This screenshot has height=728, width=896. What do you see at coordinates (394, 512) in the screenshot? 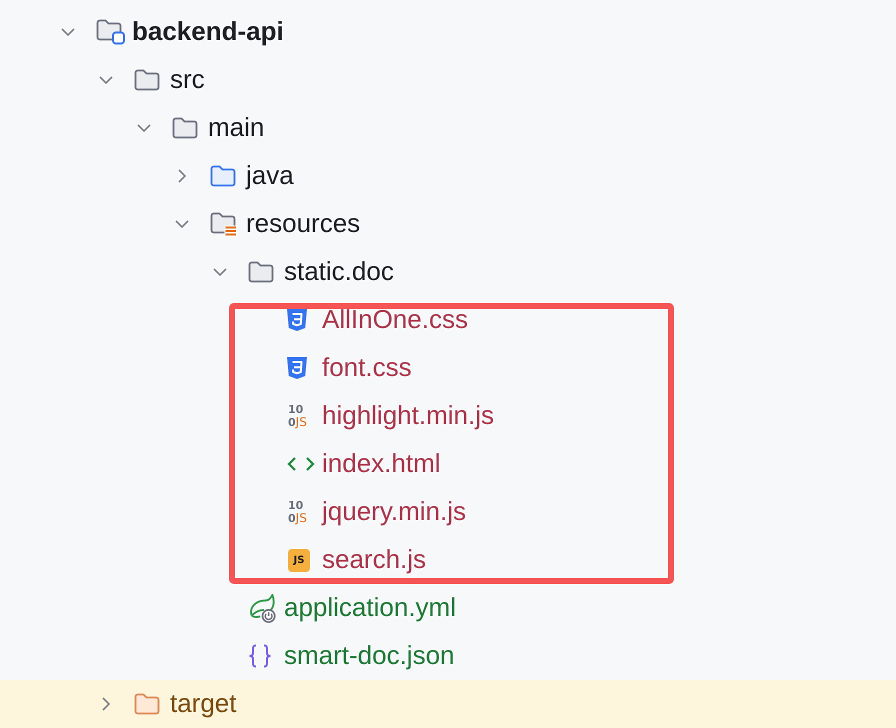
I see `file-name: jquery.min.js` at bounding box center [394, 512].